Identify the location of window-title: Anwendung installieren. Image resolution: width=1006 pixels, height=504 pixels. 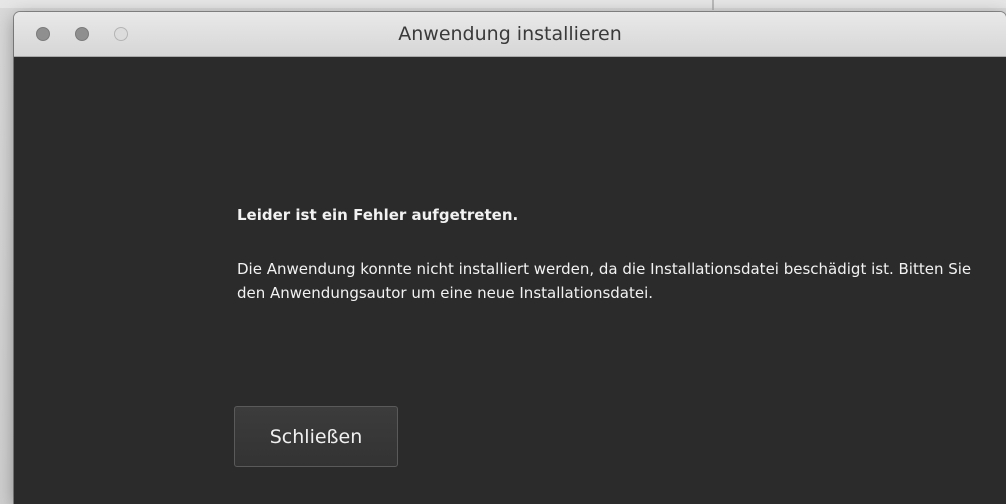
(510, 34).